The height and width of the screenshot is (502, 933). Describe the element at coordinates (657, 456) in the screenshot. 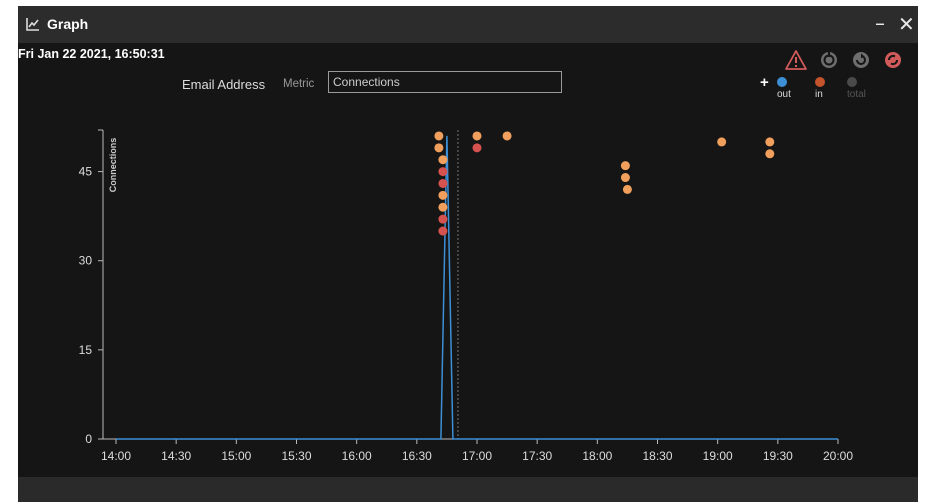

I see `x-tick-label: 18:30` at that location.